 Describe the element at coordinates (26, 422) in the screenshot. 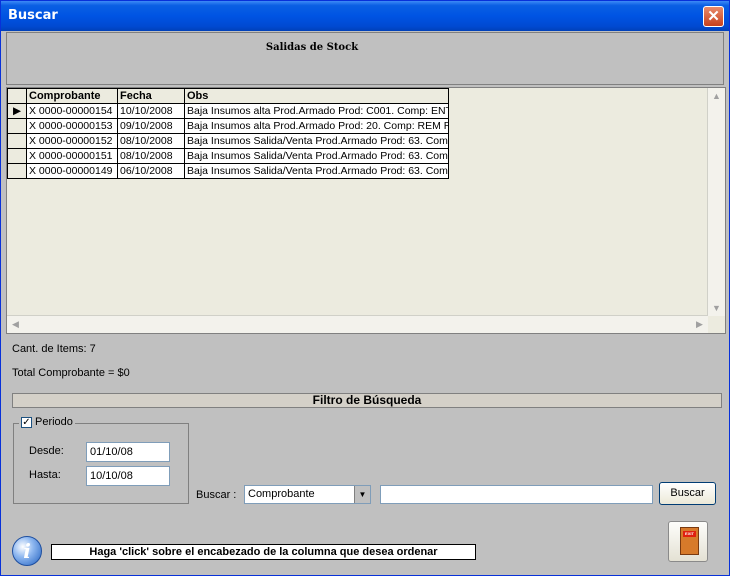

I see `periodo-checkbox: ✓` at that location.